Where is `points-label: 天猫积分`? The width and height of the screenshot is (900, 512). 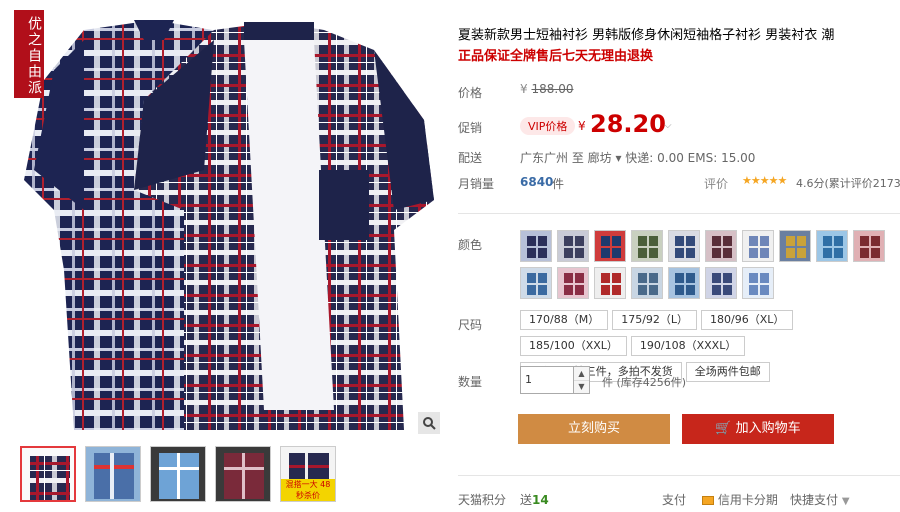 points-label: 天猫积分 is located at coordinates (482, 500).